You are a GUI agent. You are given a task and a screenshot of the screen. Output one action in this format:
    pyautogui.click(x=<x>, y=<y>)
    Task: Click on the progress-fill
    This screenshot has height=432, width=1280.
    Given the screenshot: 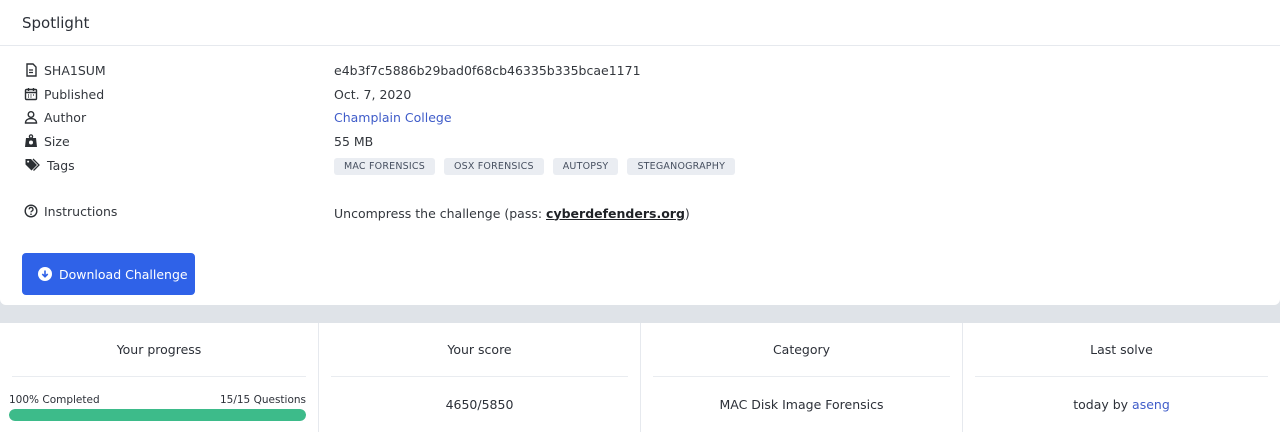 What is the action you would take?
    pyautogui.click(x=157, y=415)
    